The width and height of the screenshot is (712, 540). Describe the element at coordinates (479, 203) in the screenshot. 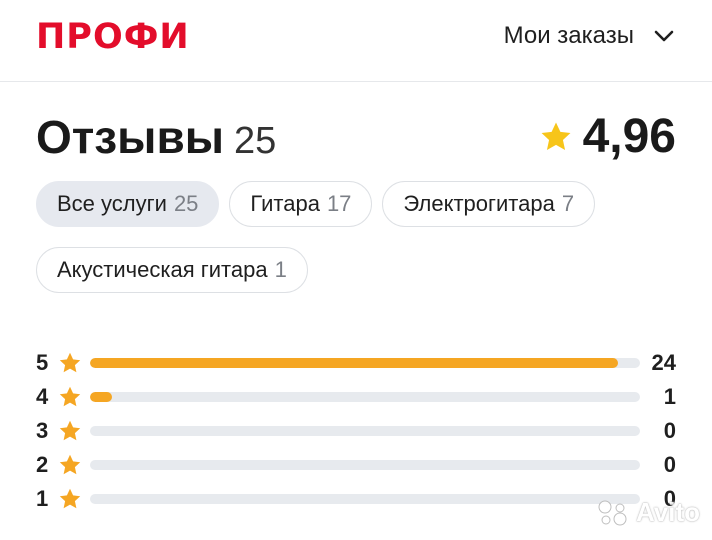

I see `chip-label: Электрогитара` at that location.